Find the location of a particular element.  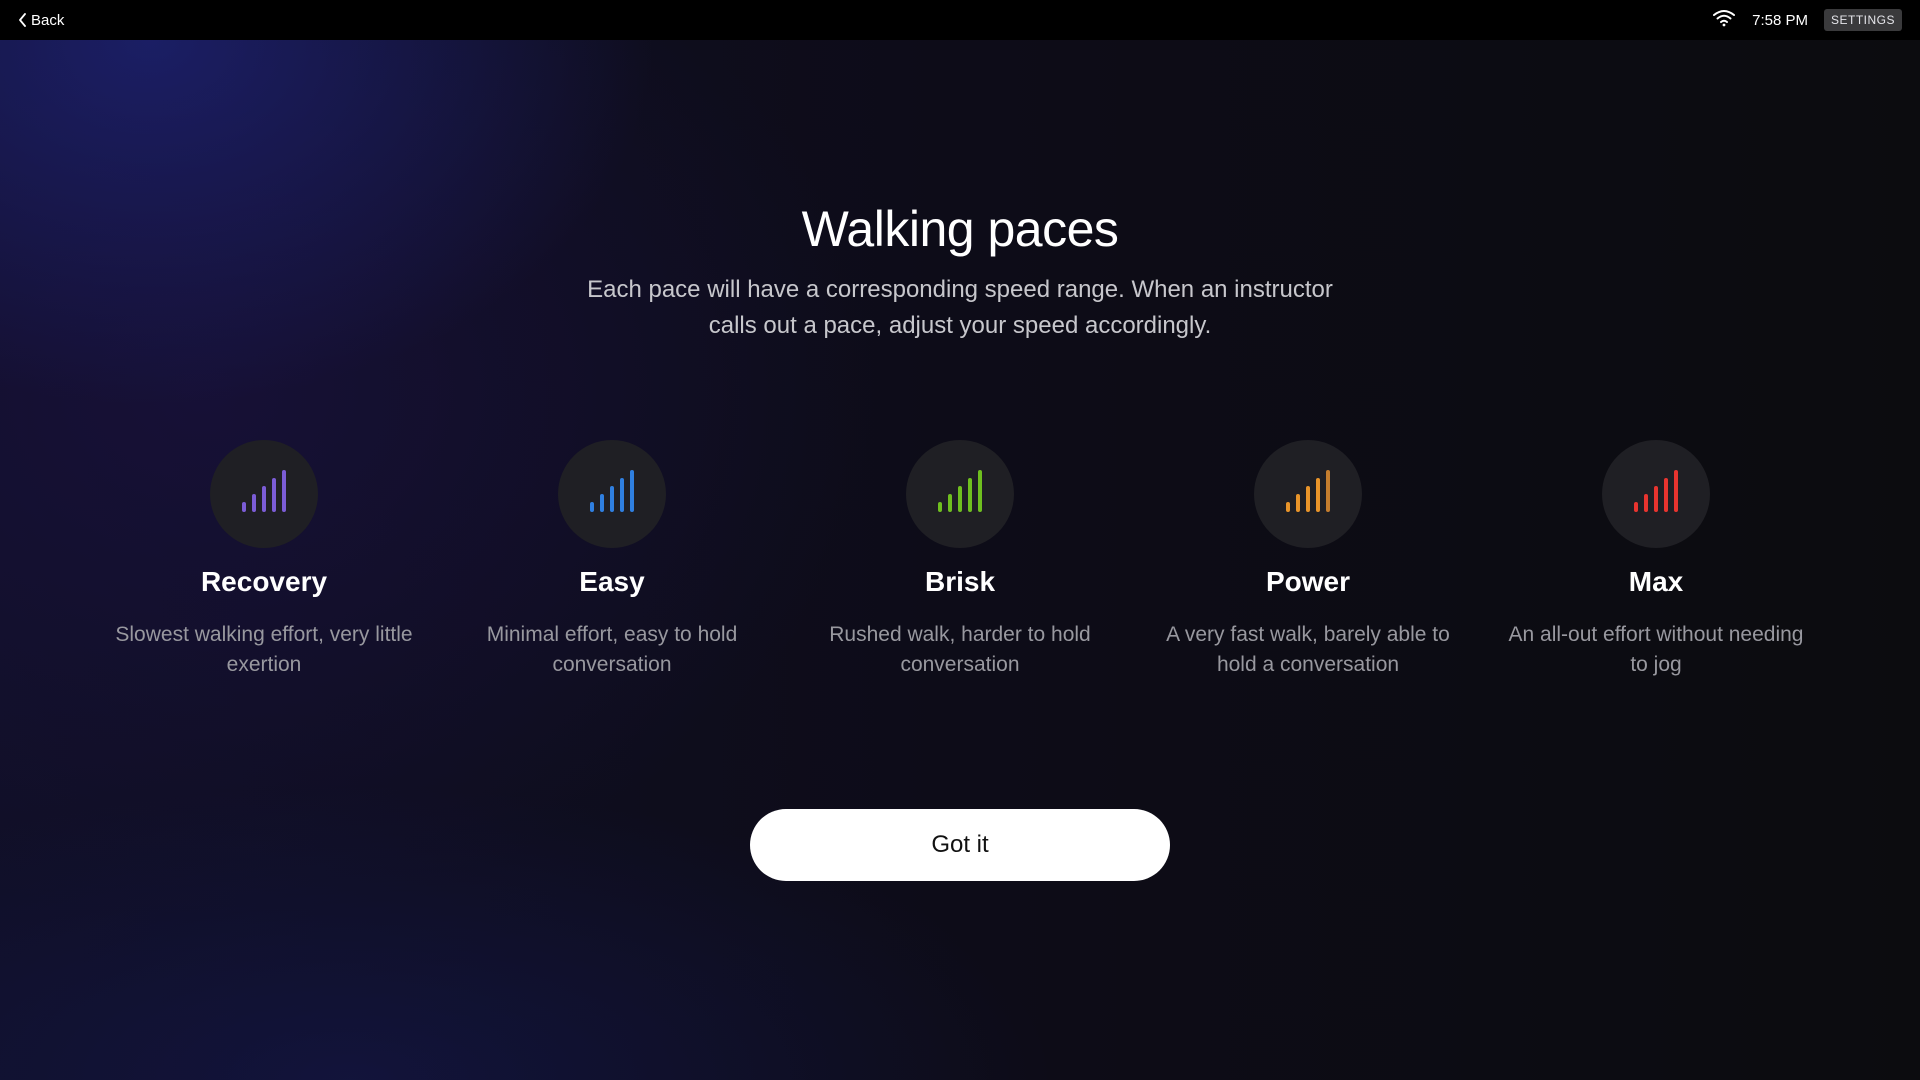

settings-button: SETTINGS is located at coordinates (1862, 20).